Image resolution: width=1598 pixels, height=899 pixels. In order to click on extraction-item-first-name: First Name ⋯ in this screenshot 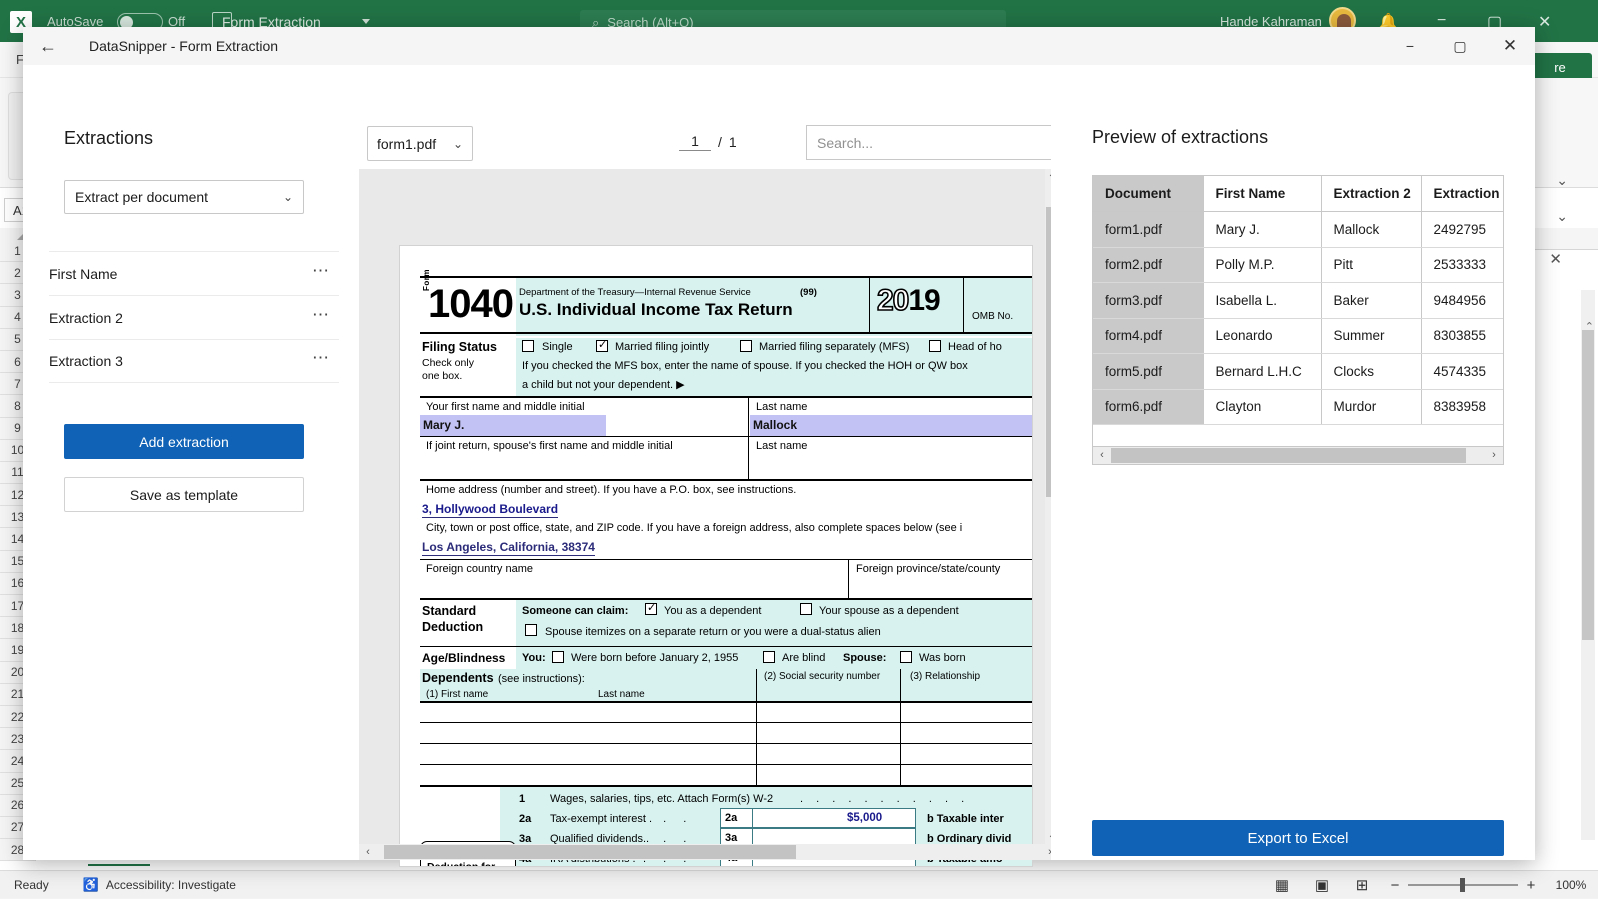, I will do `click(194, 273)`.